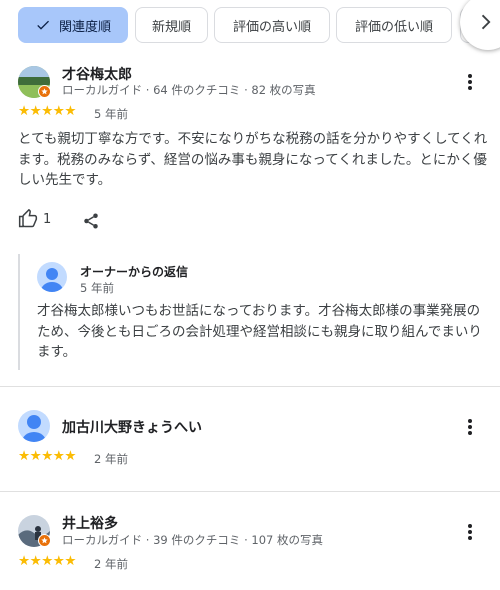 The height and width of the screenshot is (590, 500). I want to click on reviewer-name: 才谷梅太郎, so click(97, 74).